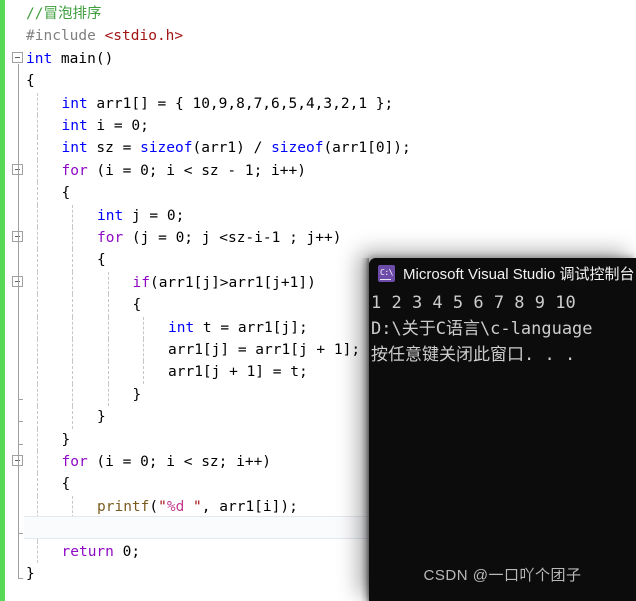  What do you see at coordinates (502, 575) in the screenshot?
I see `csdn-watermark: CSDN @一口吖个团子` at bounding box center [502, 575].